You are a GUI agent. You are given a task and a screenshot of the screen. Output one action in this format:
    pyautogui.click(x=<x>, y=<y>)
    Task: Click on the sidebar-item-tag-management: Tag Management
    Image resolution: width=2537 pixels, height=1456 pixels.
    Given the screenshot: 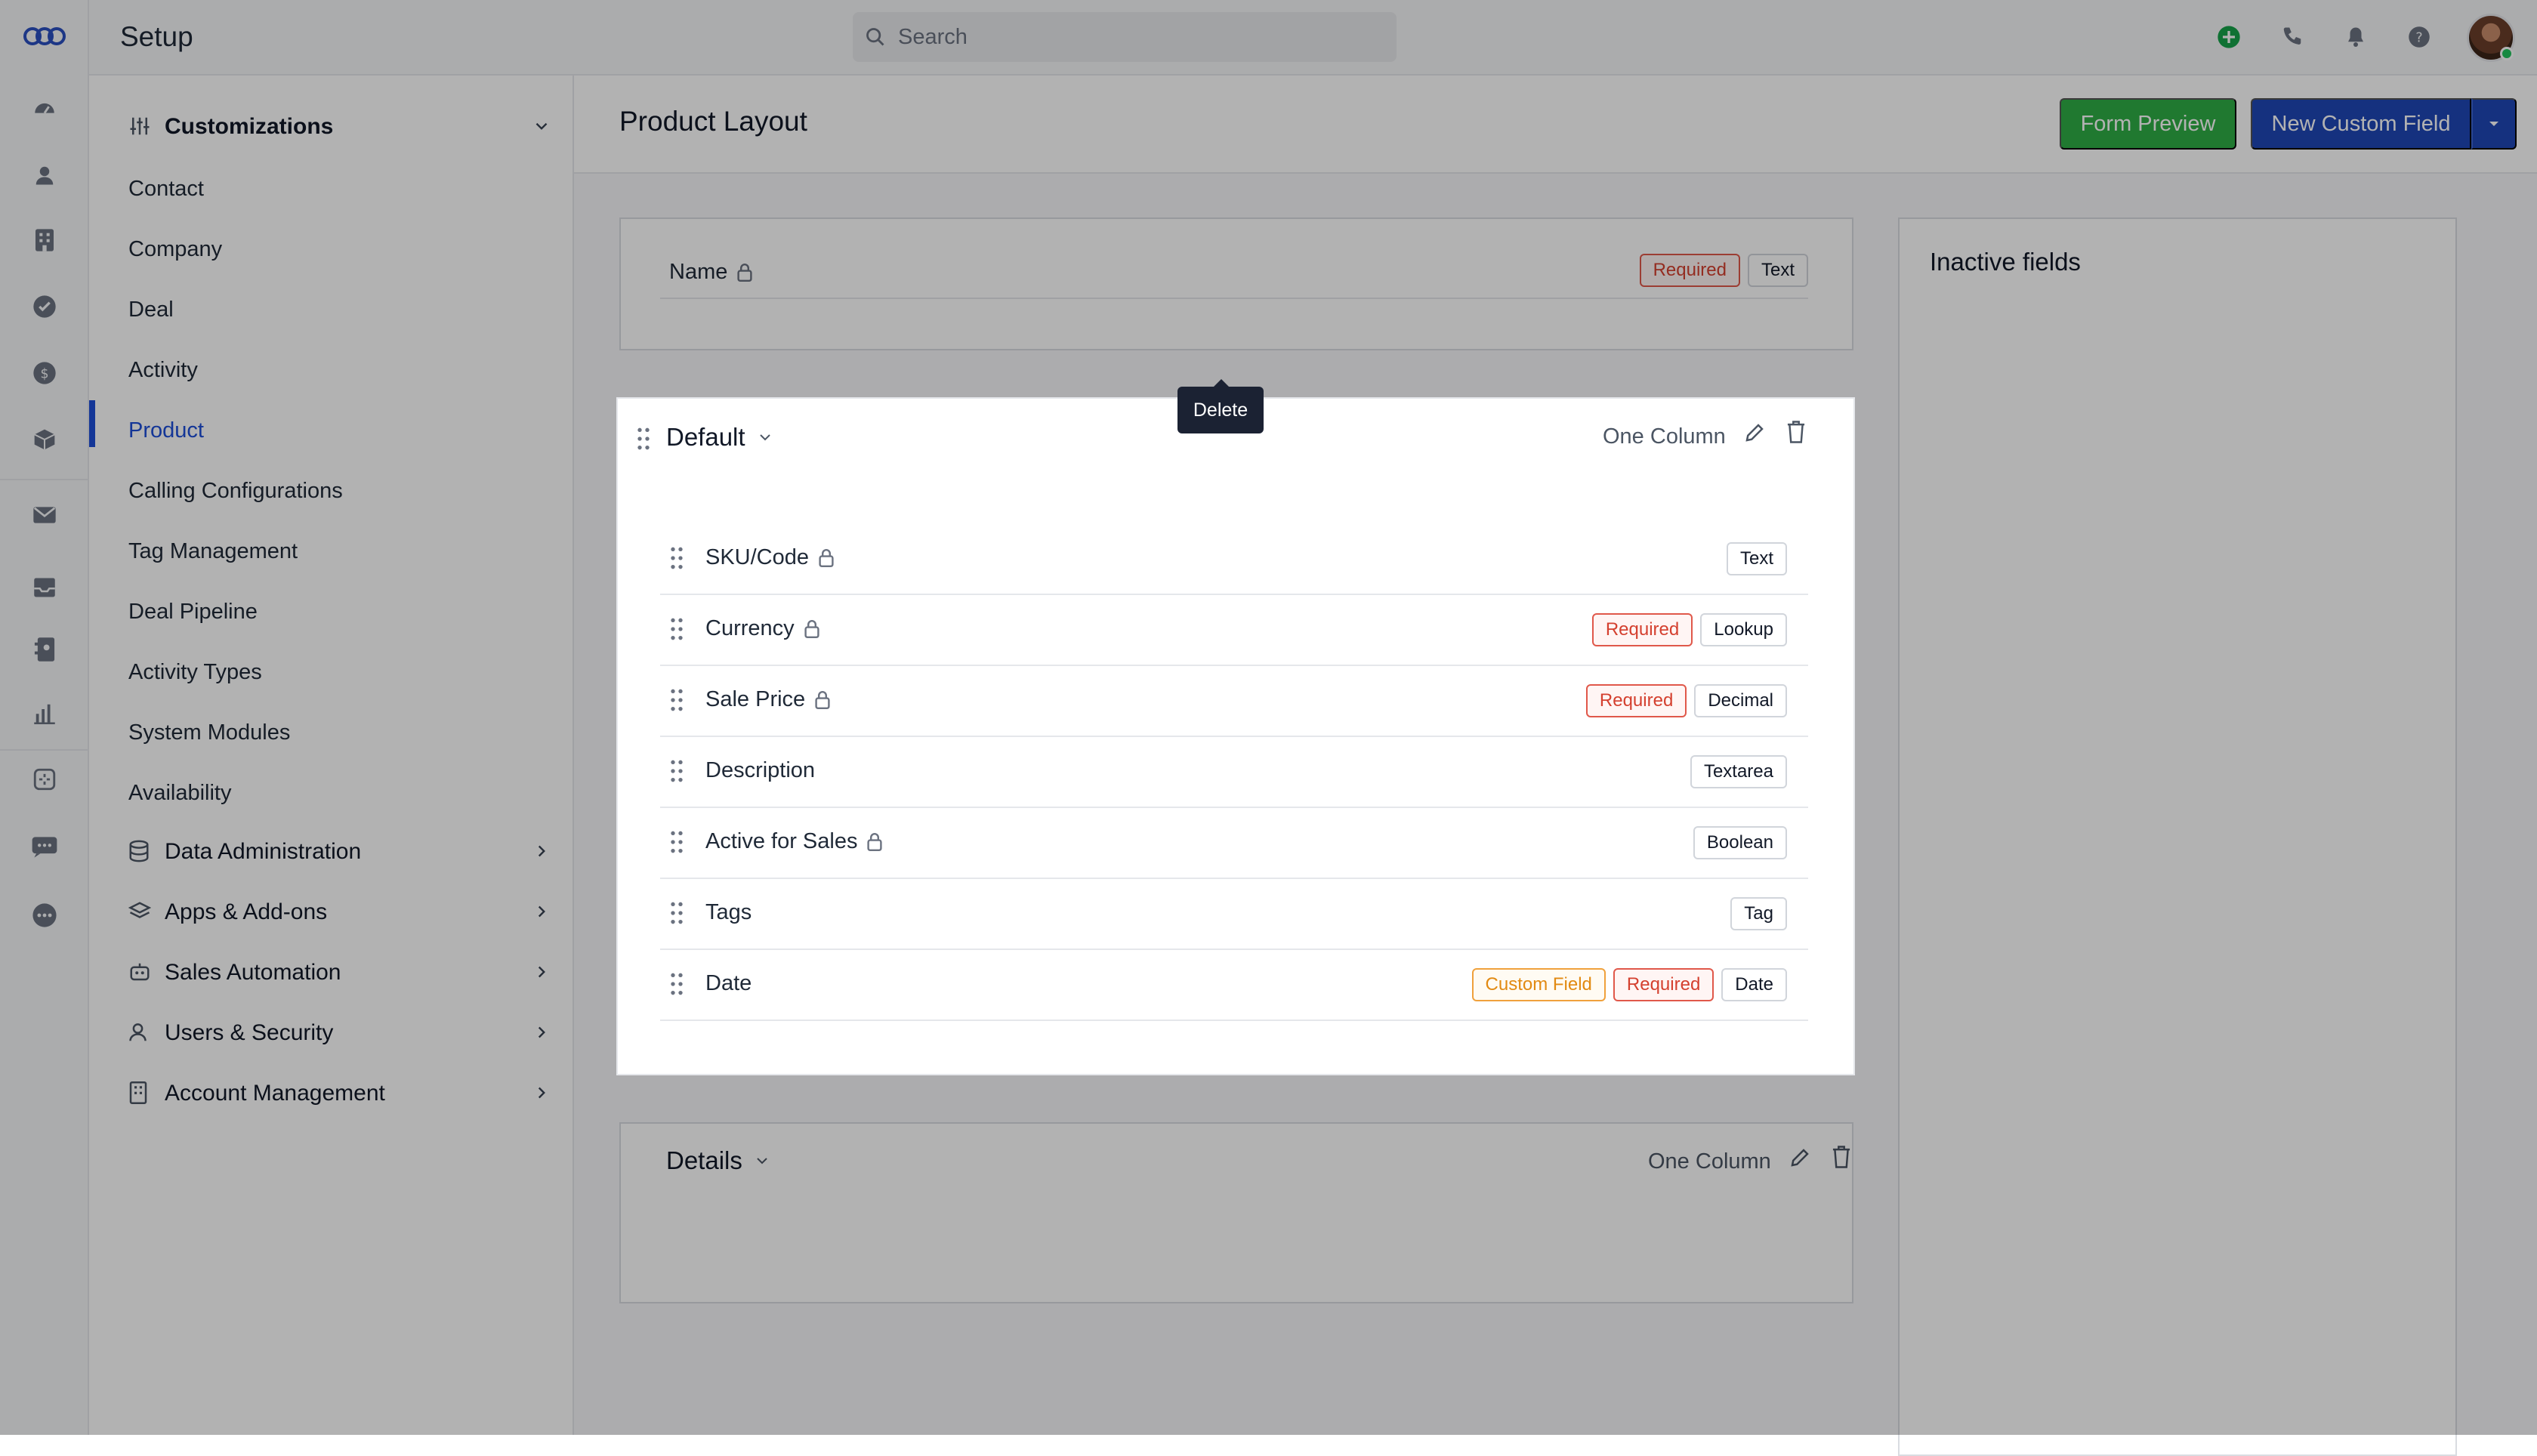 What is the action you would take?
    pyautogui.click(x=339, y=551)
    